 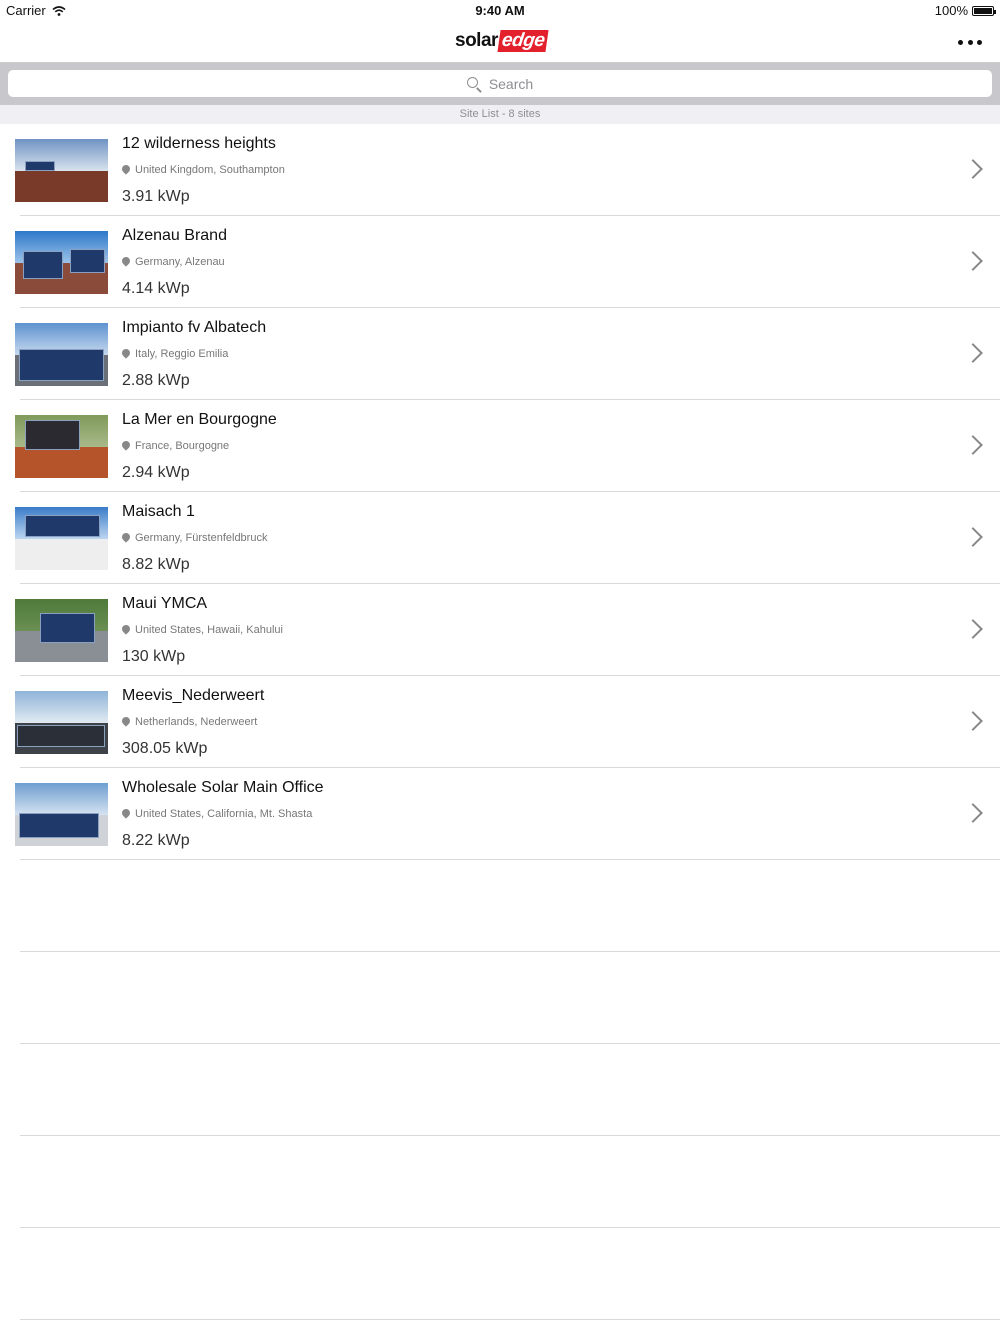 I want to click on battery-indicator: 100%, so click(x=965, y=10).